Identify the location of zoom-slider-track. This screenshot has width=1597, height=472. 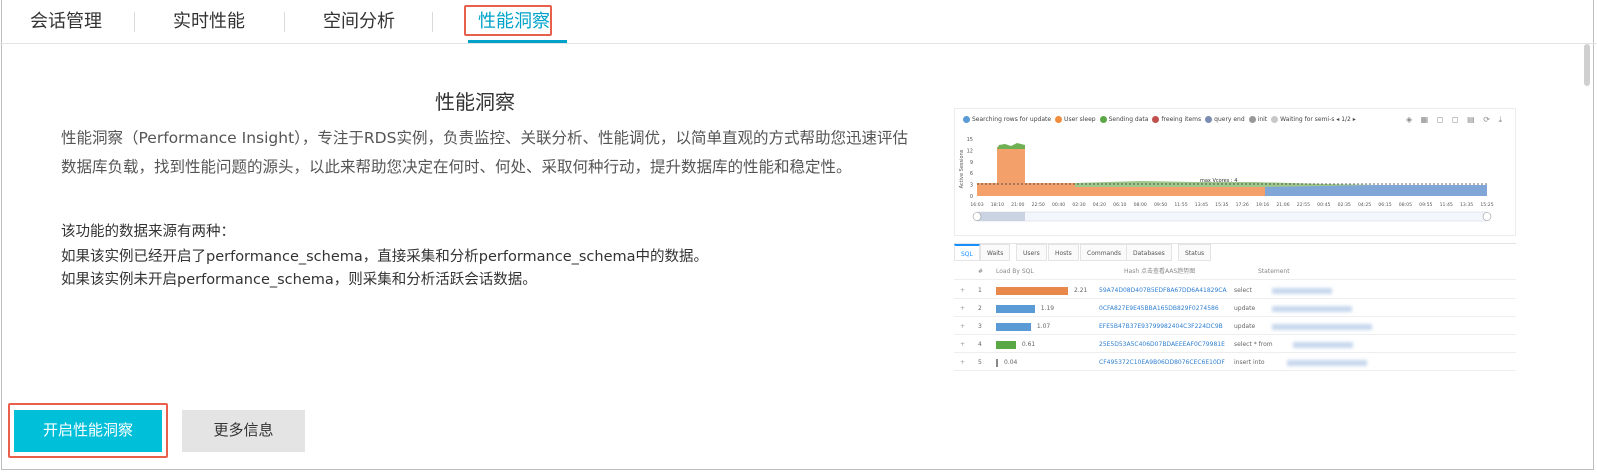
(1232, 216).